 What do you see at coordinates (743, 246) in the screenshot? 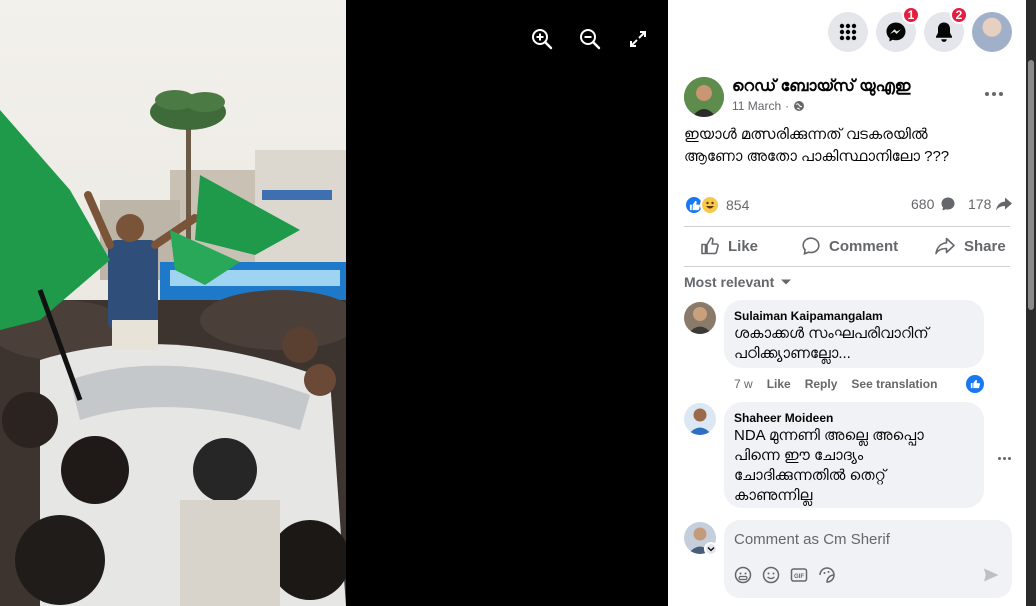
I see `like-label: Like` at bounding box center [743, 246].